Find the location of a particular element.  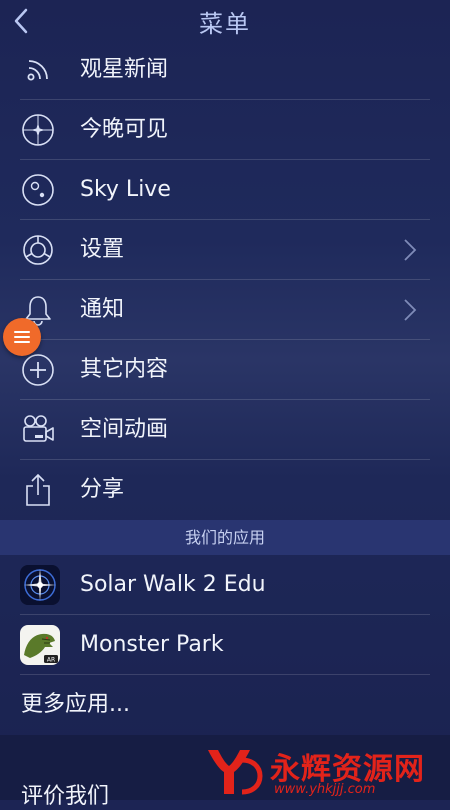

menu-item-notifications: 通知 is located at coordinates (225, 310).